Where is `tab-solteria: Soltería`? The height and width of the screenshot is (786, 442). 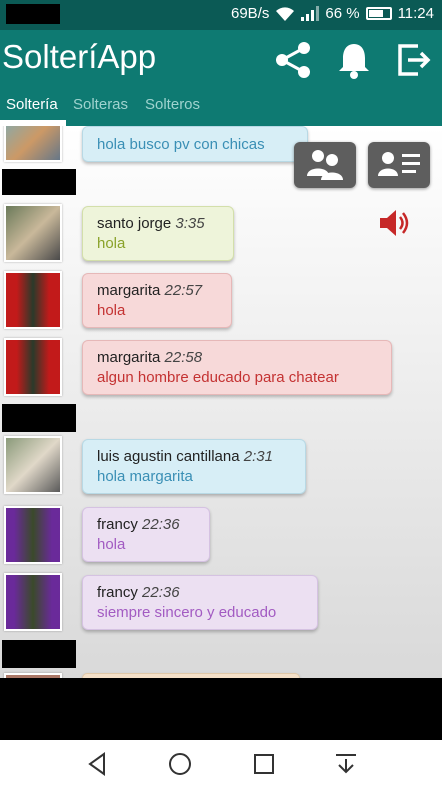 tab-solteria: Soltería is located at coordinates (32, 104).